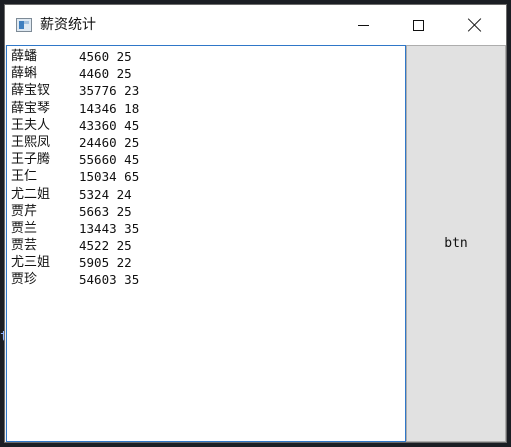 The height and width of the screenshot is (447, 511). What do you see at coordinates (24, 211) in the screenshot?
I see `record-name: 贾芹` at bounding box center [24, 211].